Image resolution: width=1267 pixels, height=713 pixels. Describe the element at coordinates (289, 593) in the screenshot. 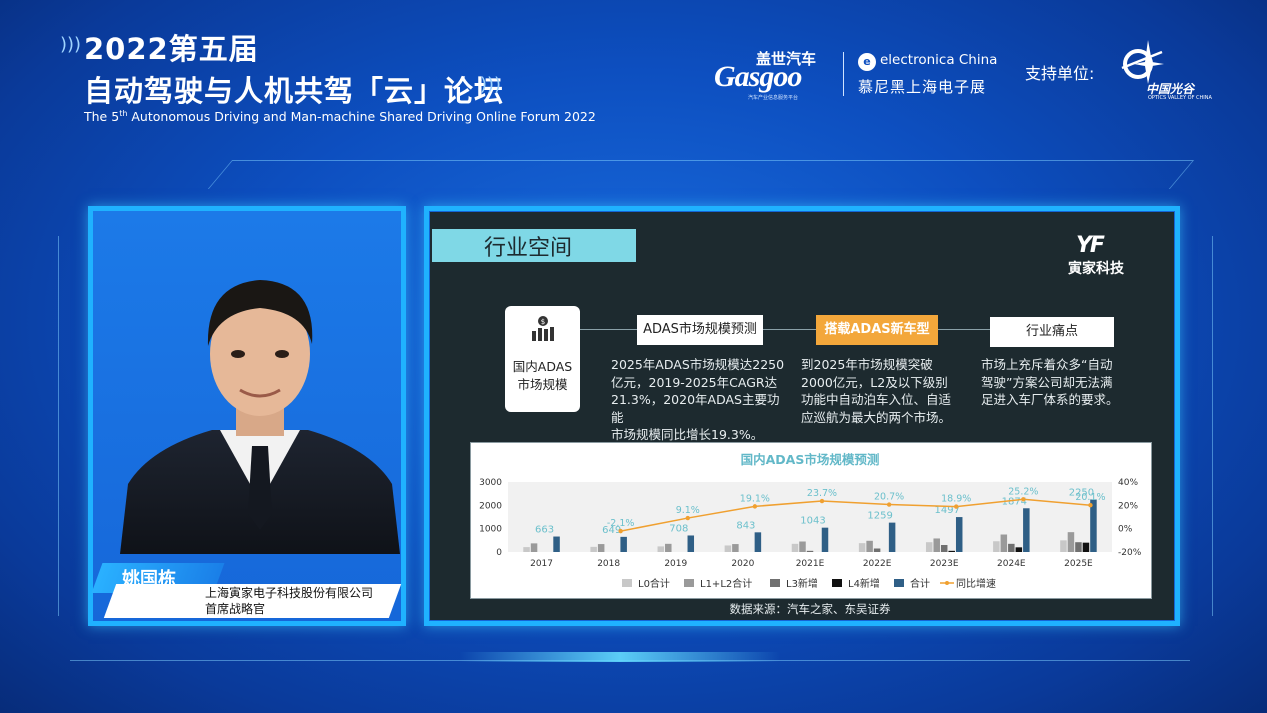

I see `speaker-company: 上海寅家电子科技股份有限公司` at that location.